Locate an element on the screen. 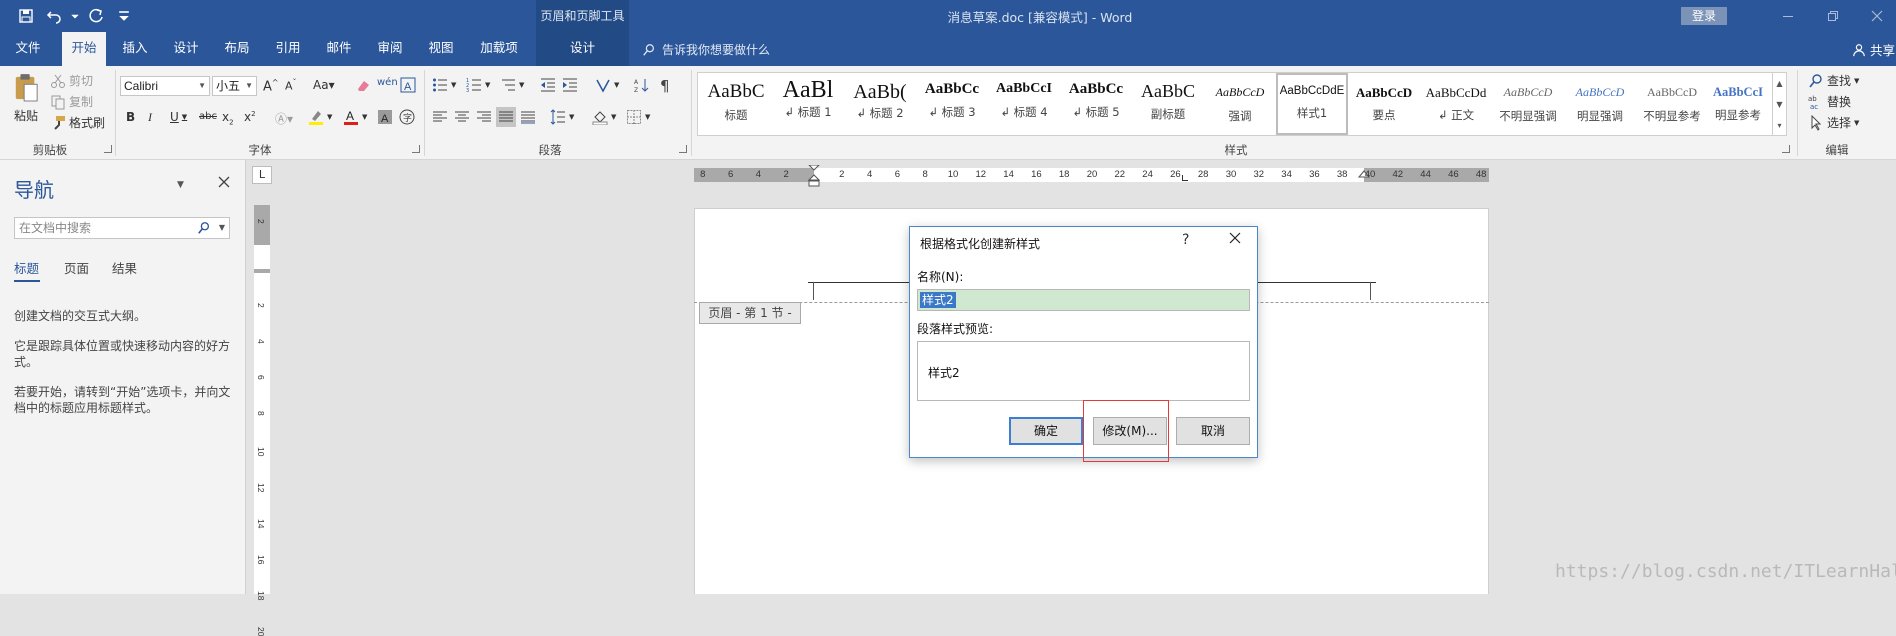 The image size is (1896, 636). tab-insert: 插入 is located at coordinates (135, 49).